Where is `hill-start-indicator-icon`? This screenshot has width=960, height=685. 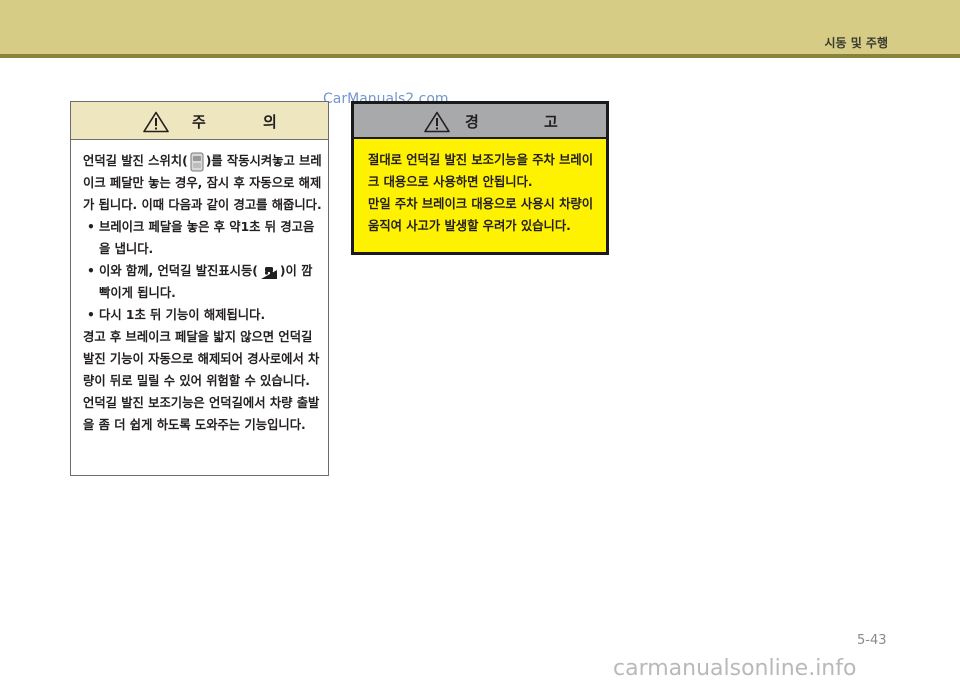 hill-start-indicator-icon is located at coordinates (268, 272).